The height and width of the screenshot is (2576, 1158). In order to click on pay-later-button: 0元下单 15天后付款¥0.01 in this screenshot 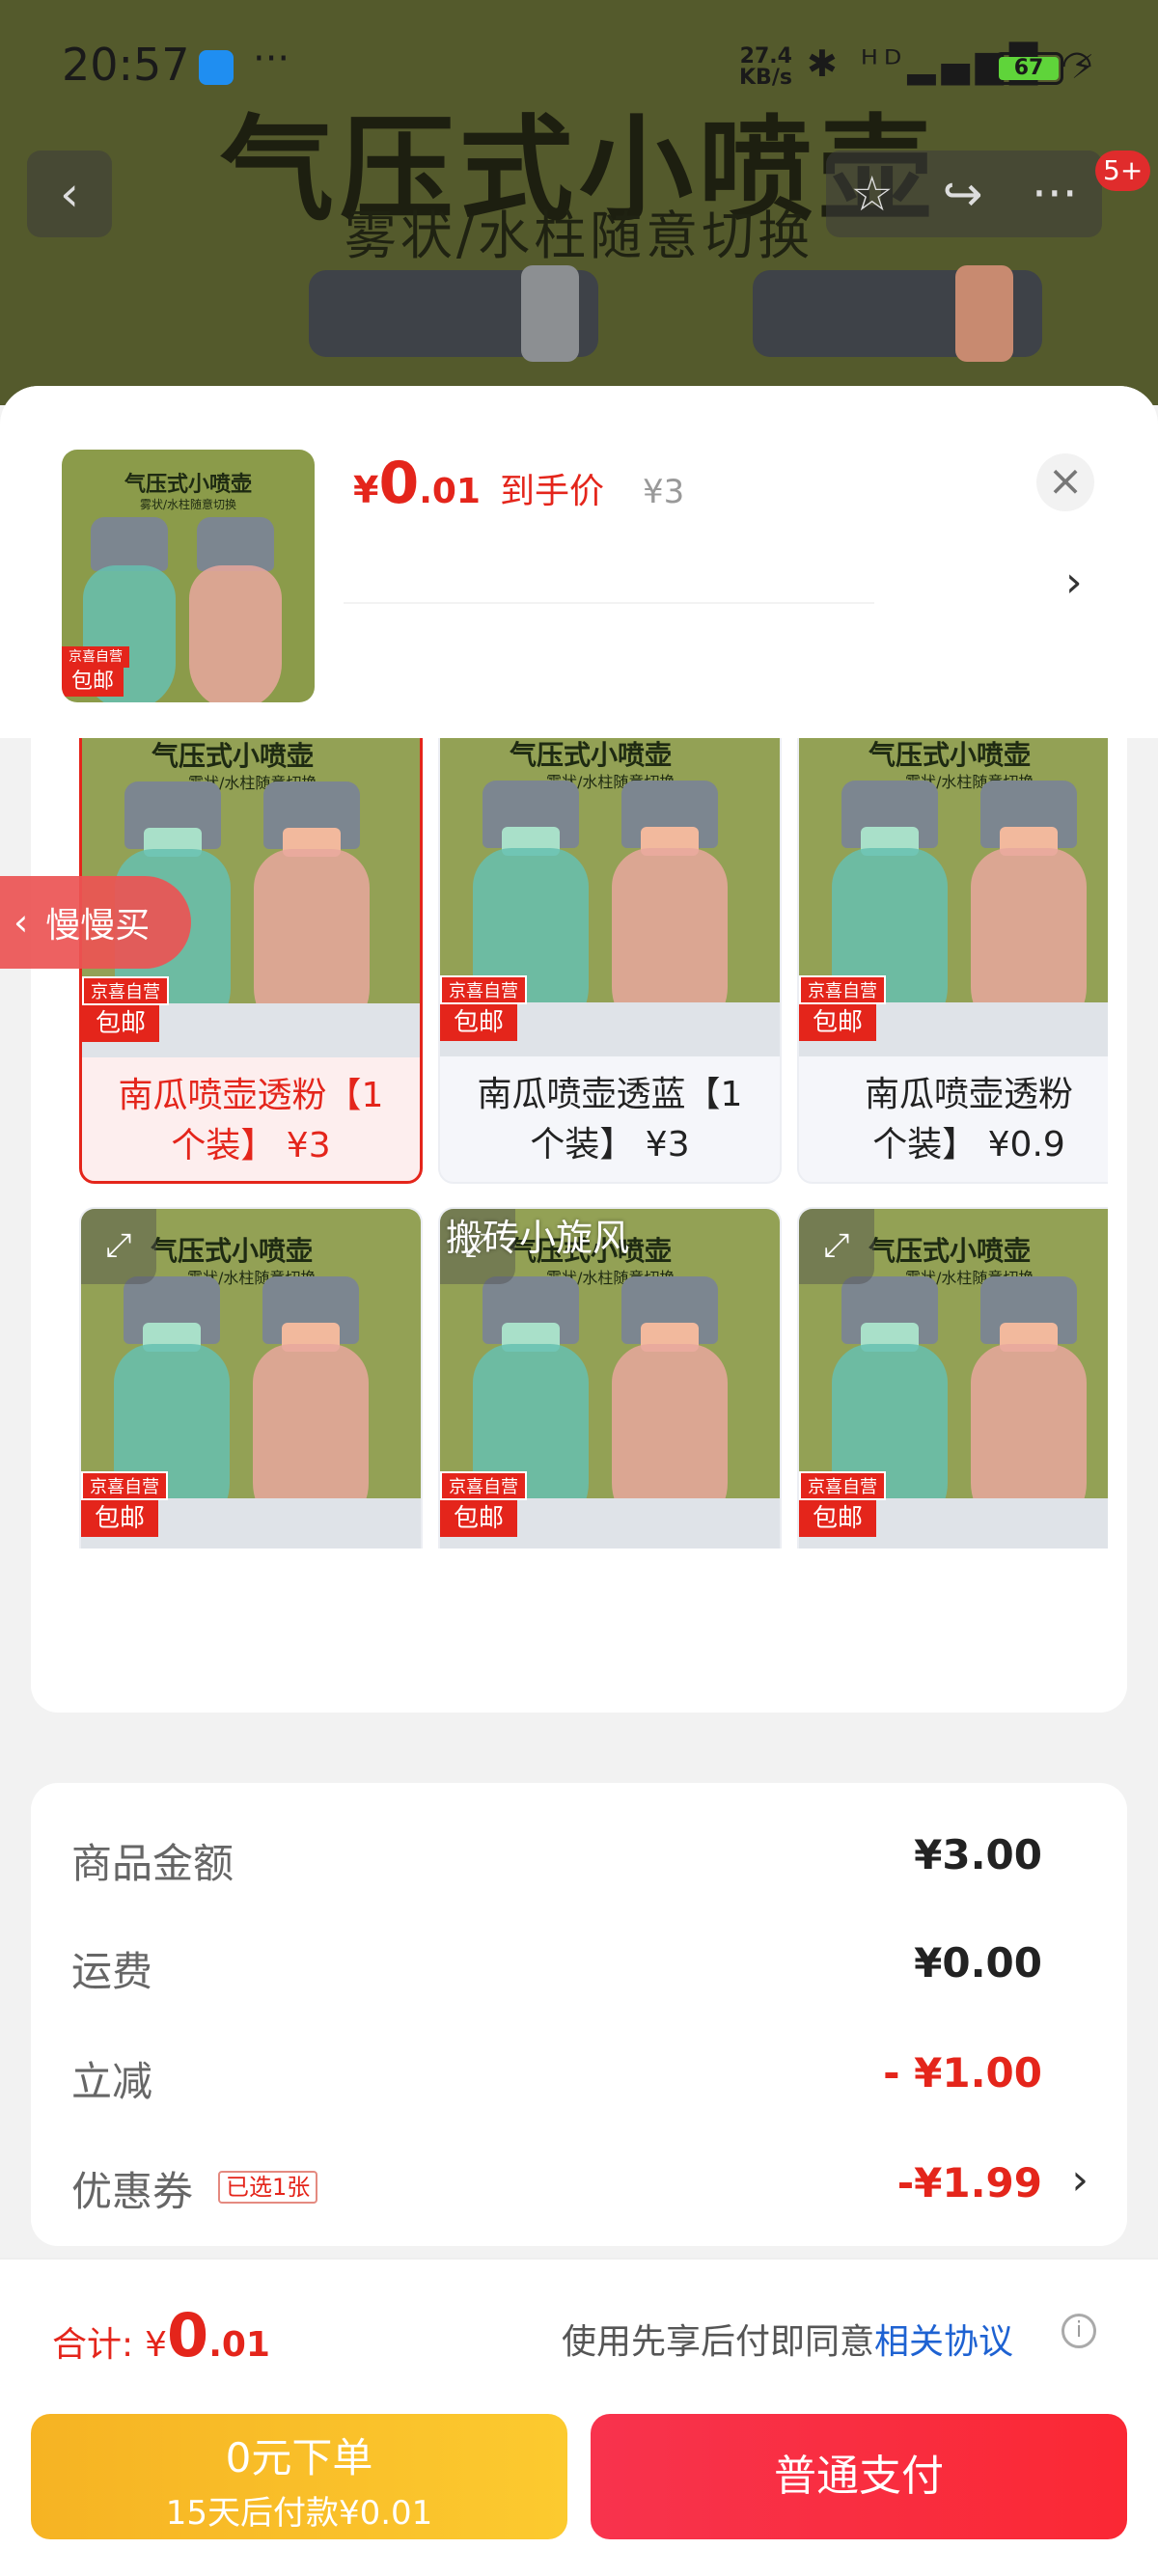, I will do `click(299, 2476)`.